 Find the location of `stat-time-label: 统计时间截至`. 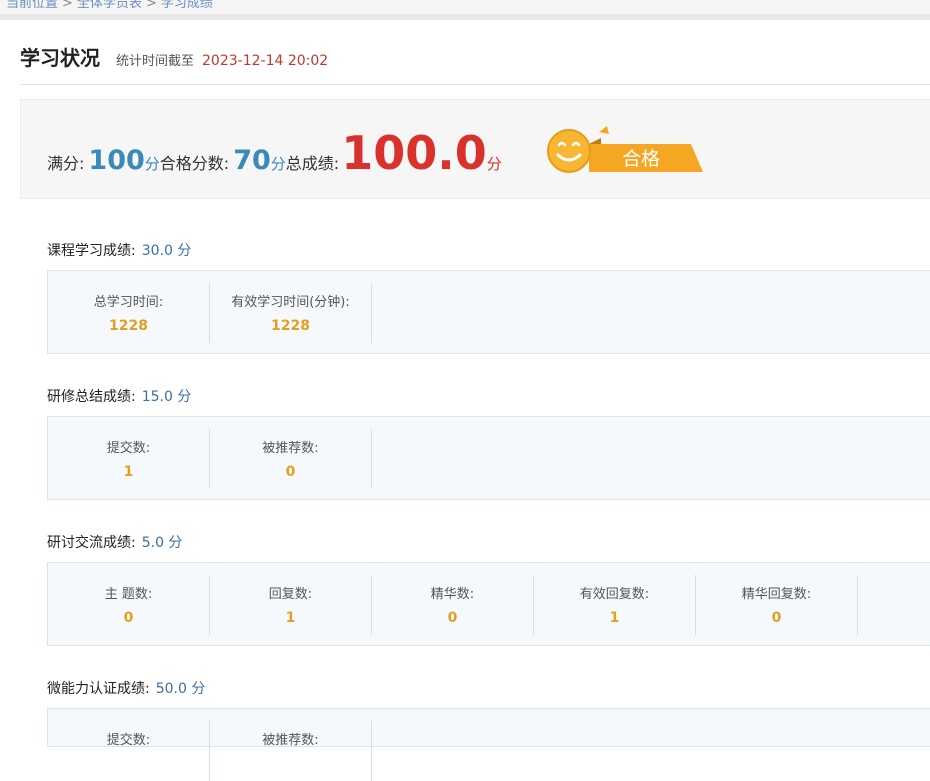

stat-time-label: 统计时间截至 is located at coordinates (155, 61).